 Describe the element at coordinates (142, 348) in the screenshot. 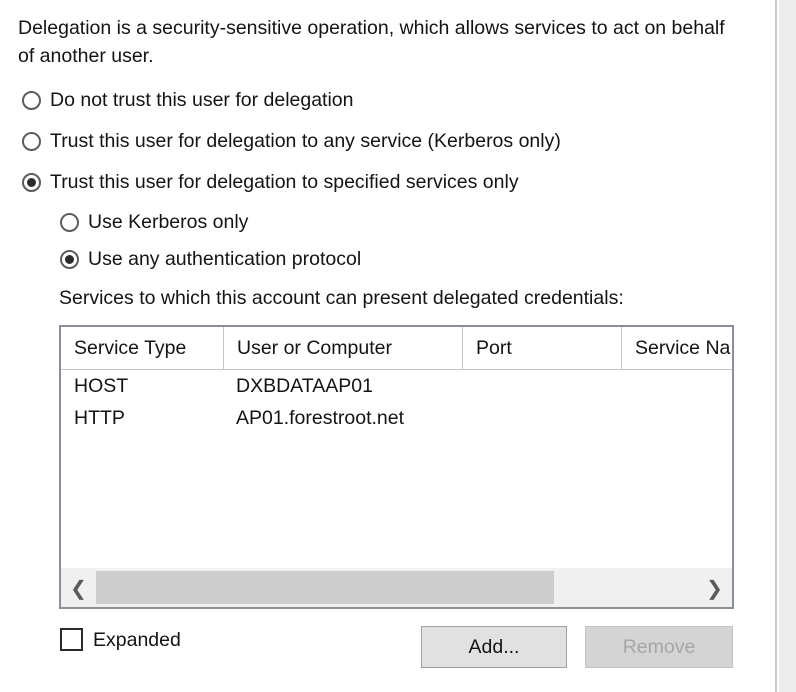

I see `column-header-service-type: Service Type` at that location.